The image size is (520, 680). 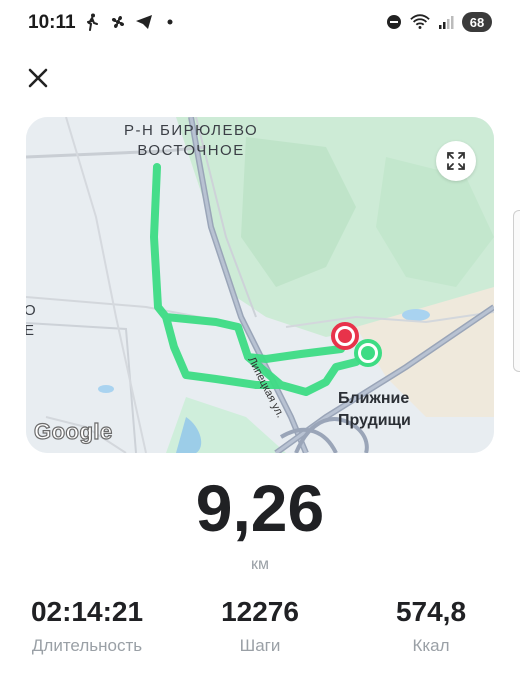 I want to click on signal-icon, so click(x=446, y=22).